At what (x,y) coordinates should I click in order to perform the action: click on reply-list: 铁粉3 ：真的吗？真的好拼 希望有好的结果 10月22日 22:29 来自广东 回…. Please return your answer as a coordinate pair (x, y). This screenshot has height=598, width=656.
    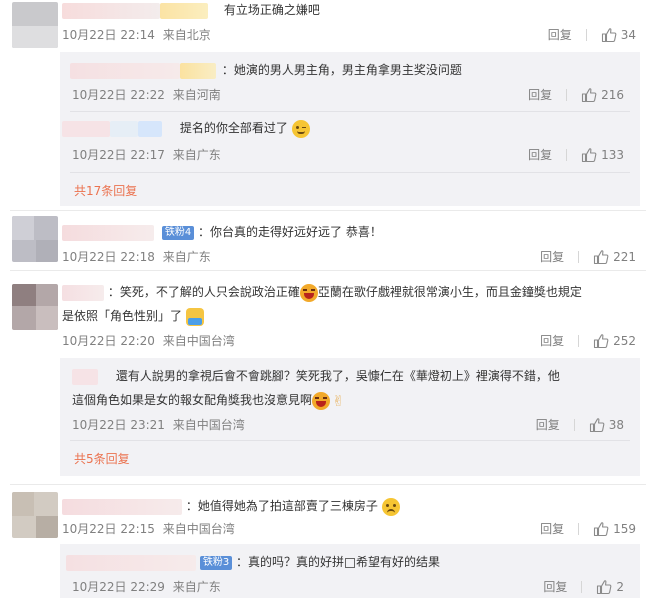
    Looking at the image, I should click on (350, 571).